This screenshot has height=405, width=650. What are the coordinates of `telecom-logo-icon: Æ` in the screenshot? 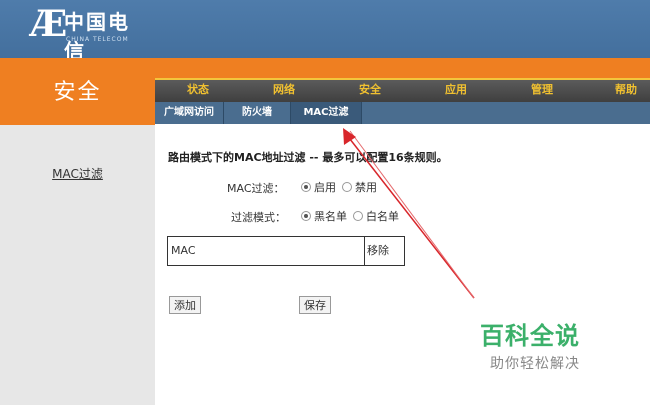 It's located at (49, 24).